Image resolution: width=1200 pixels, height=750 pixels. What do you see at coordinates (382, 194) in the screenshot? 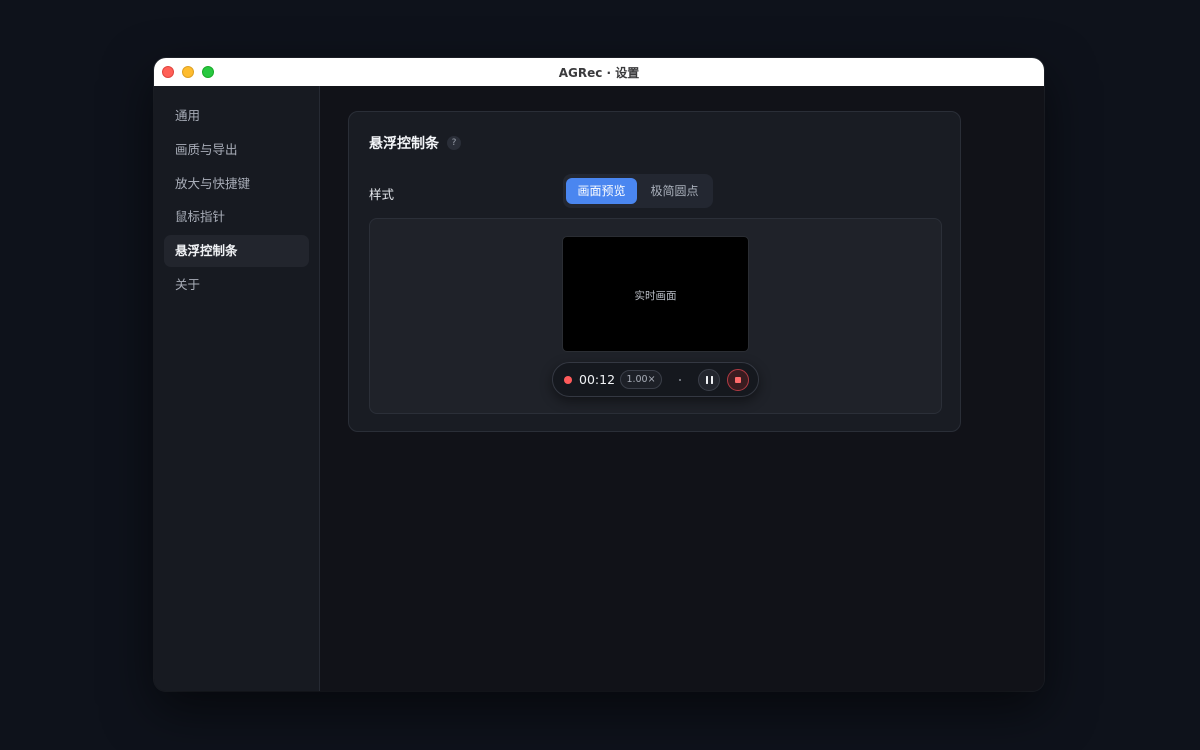
I see `style-label: 样式` at bounding box center [382, 194].